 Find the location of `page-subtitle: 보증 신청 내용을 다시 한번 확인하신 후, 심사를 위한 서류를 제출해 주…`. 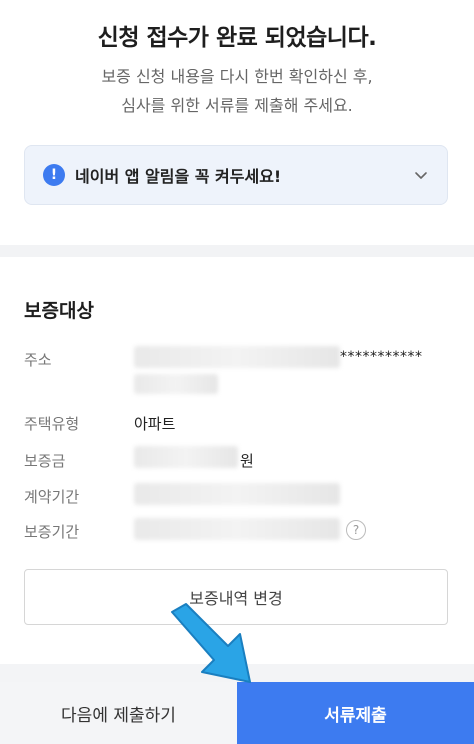

page-subtitle: 보증 신청 내용을 다시 한번 확인하신 후, 심사를 위한 서류를 제출해 주… is located at coordinates (237, 91).